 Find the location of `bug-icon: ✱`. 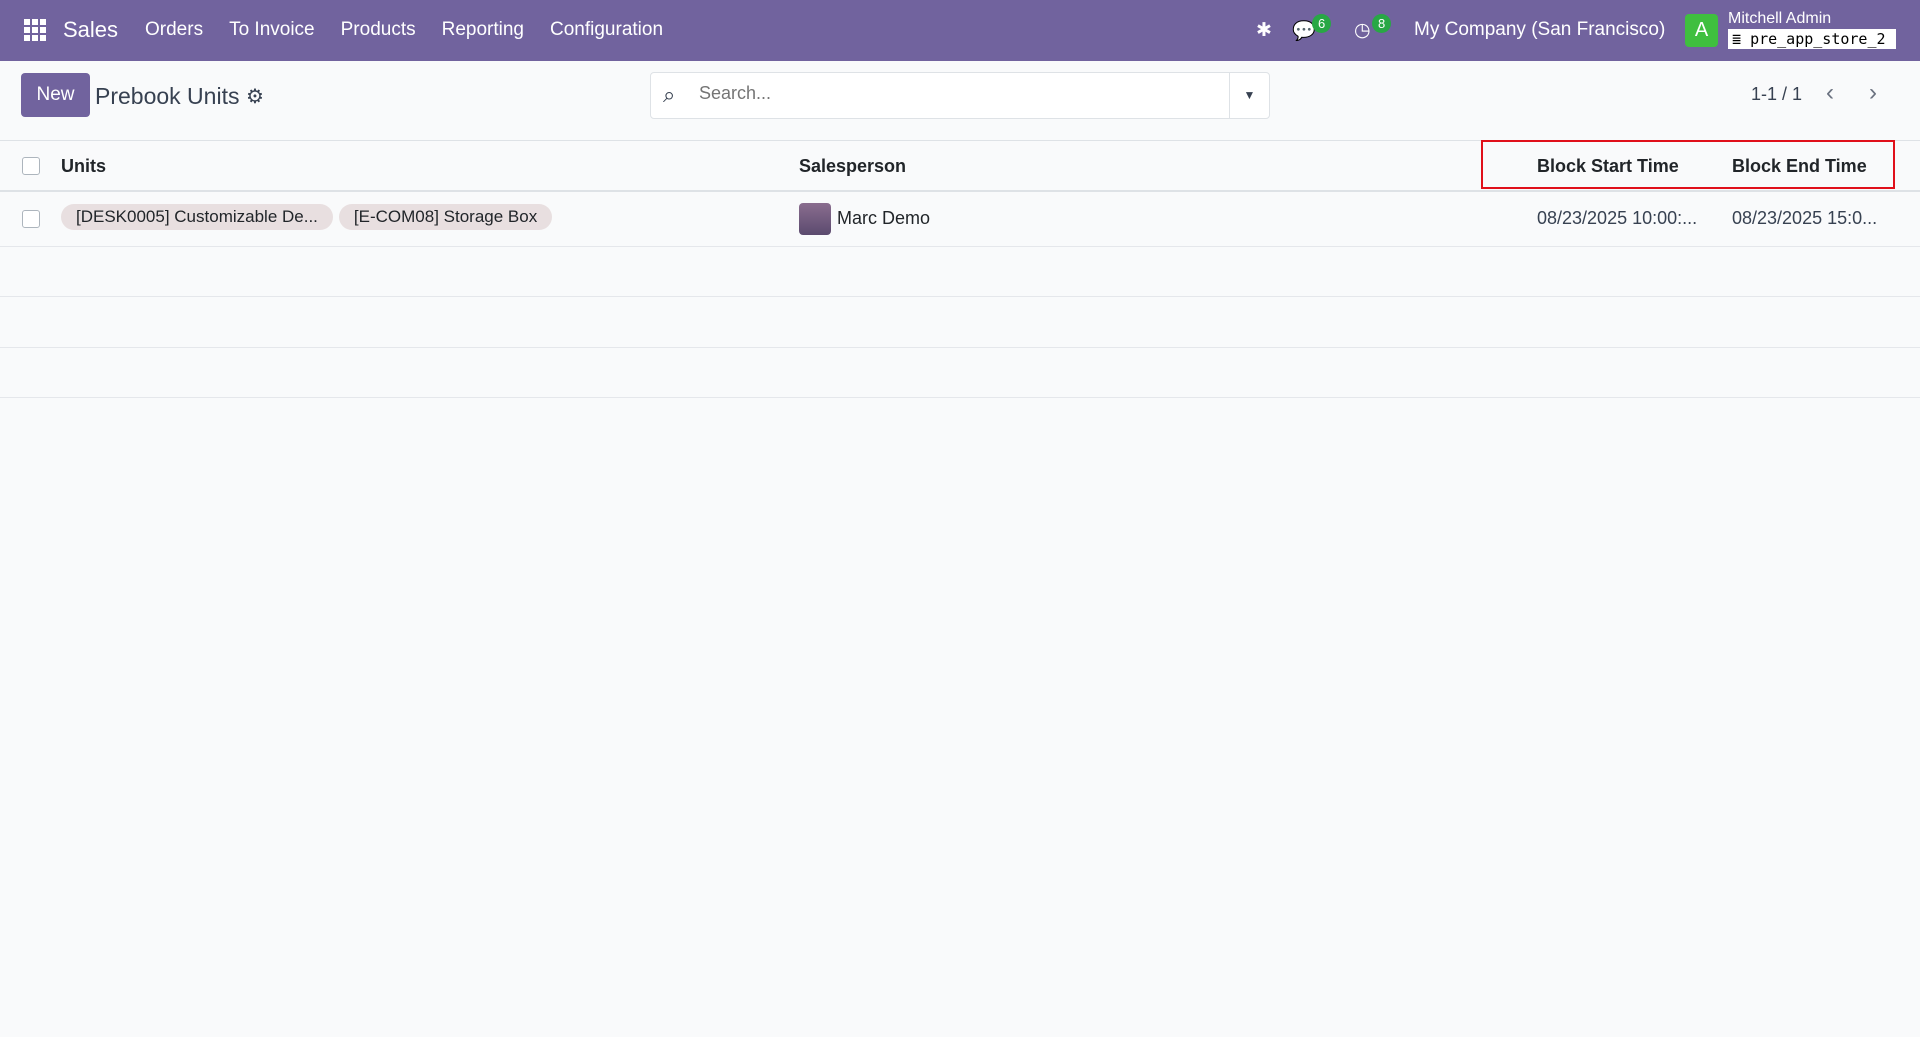

bug-icon: ✱ is located at coordinates (1264, 30).